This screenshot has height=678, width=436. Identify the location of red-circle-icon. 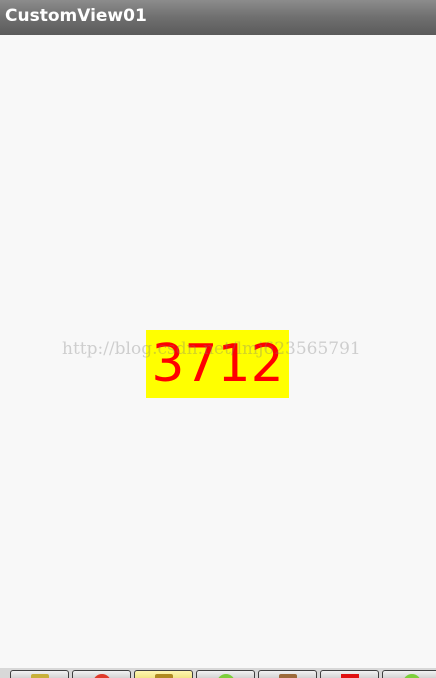
(102, 676).